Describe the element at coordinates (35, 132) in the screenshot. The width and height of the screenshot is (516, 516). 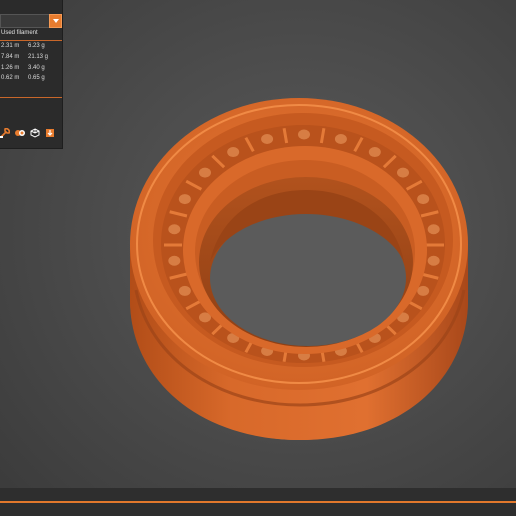
I see `cube-icon` at that location.